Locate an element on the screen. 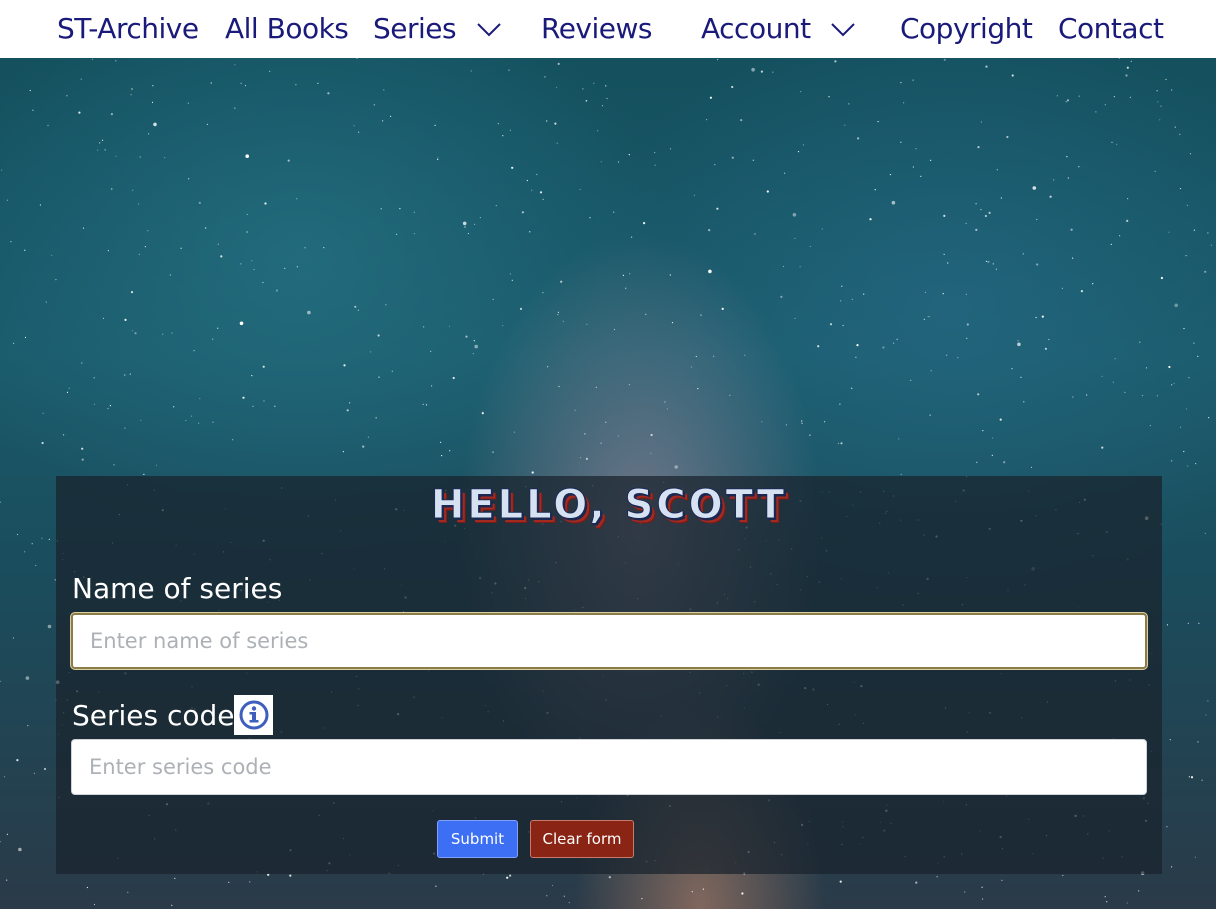 This screenshot has height=909, width=1216. nav-link-label: All Books is located at coordinates (287, 28).